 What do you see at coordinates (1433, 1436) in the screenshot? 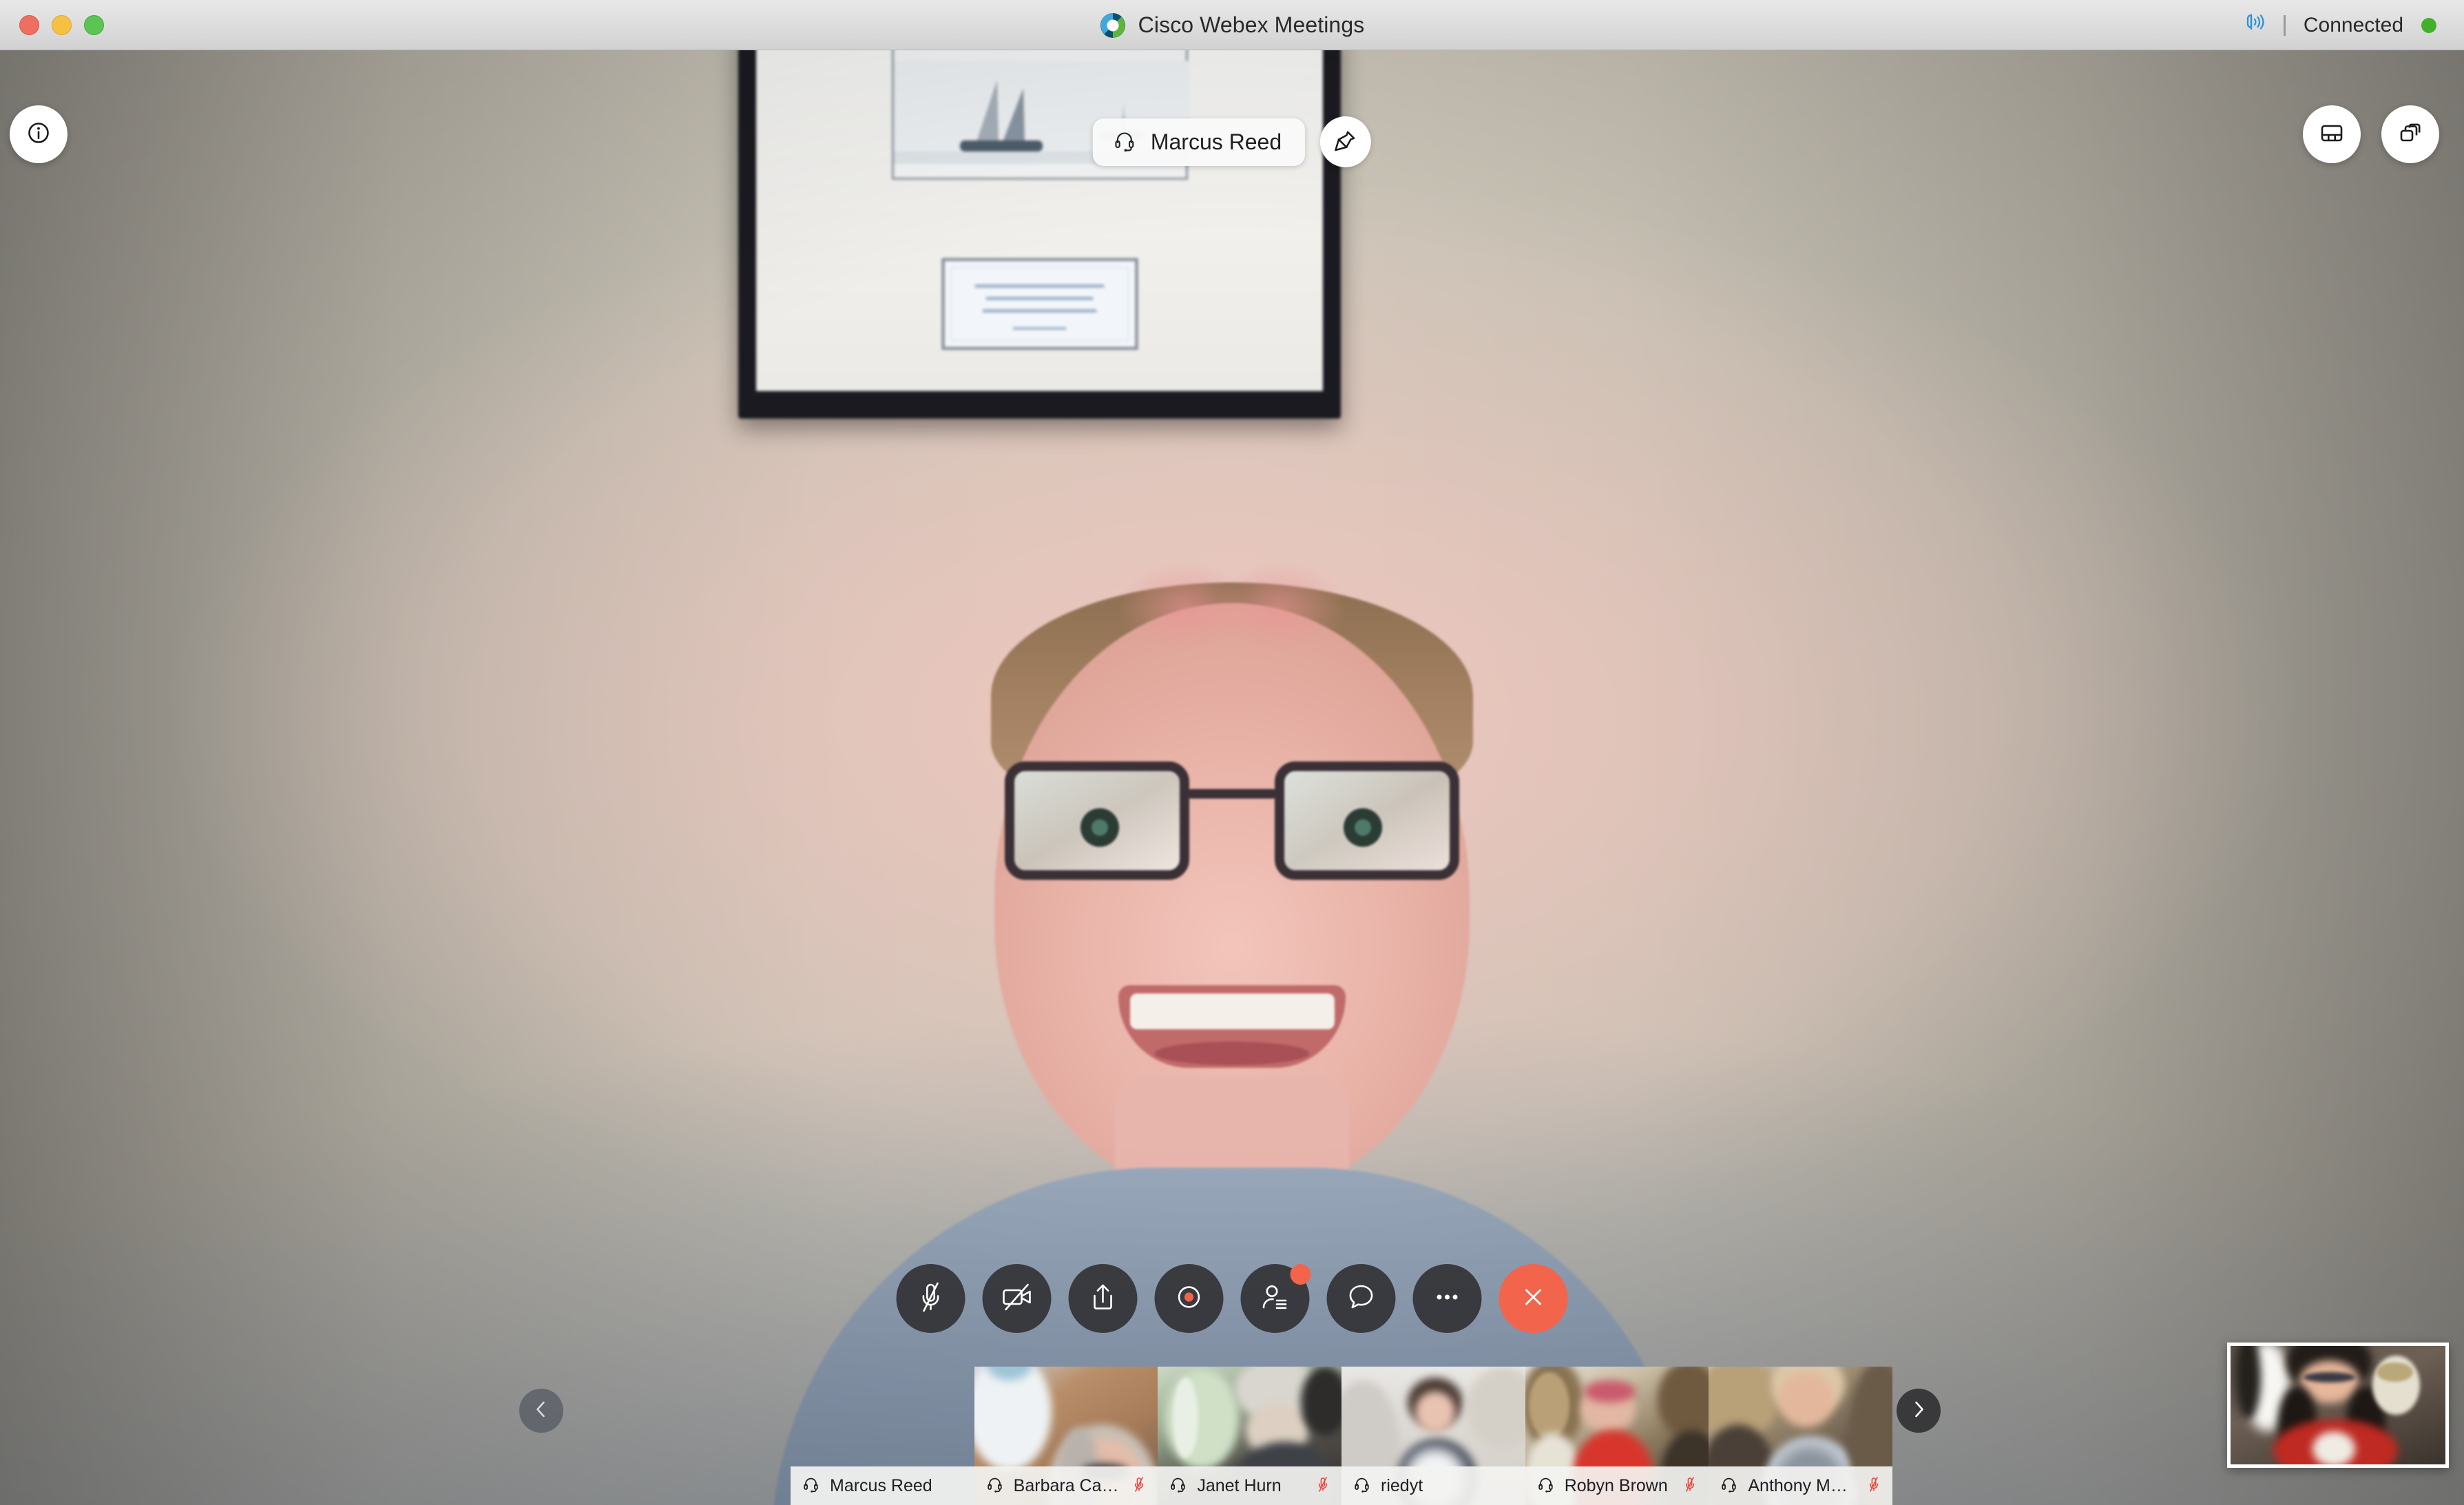
I see `filmstrip-tile: riedyt` at bounding box center [1433, 1436].